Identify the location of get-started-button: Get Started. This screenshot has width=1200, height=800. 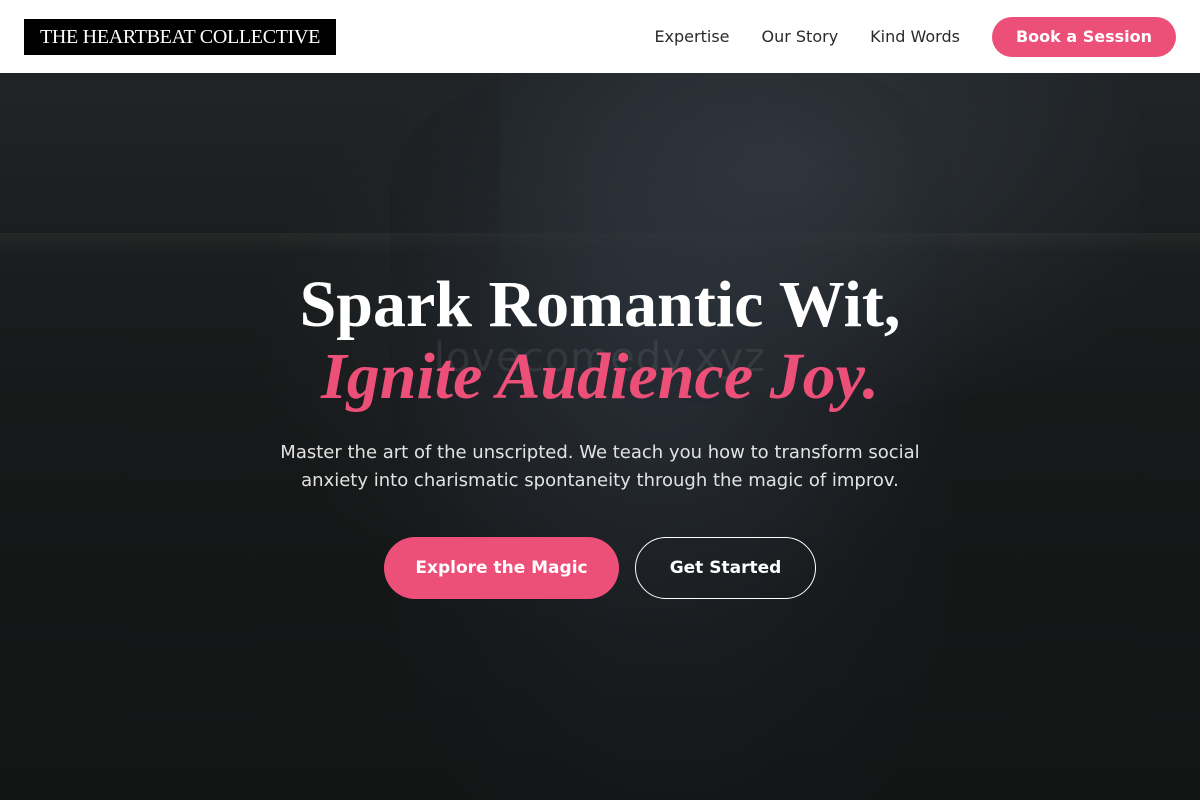
(725, 568).